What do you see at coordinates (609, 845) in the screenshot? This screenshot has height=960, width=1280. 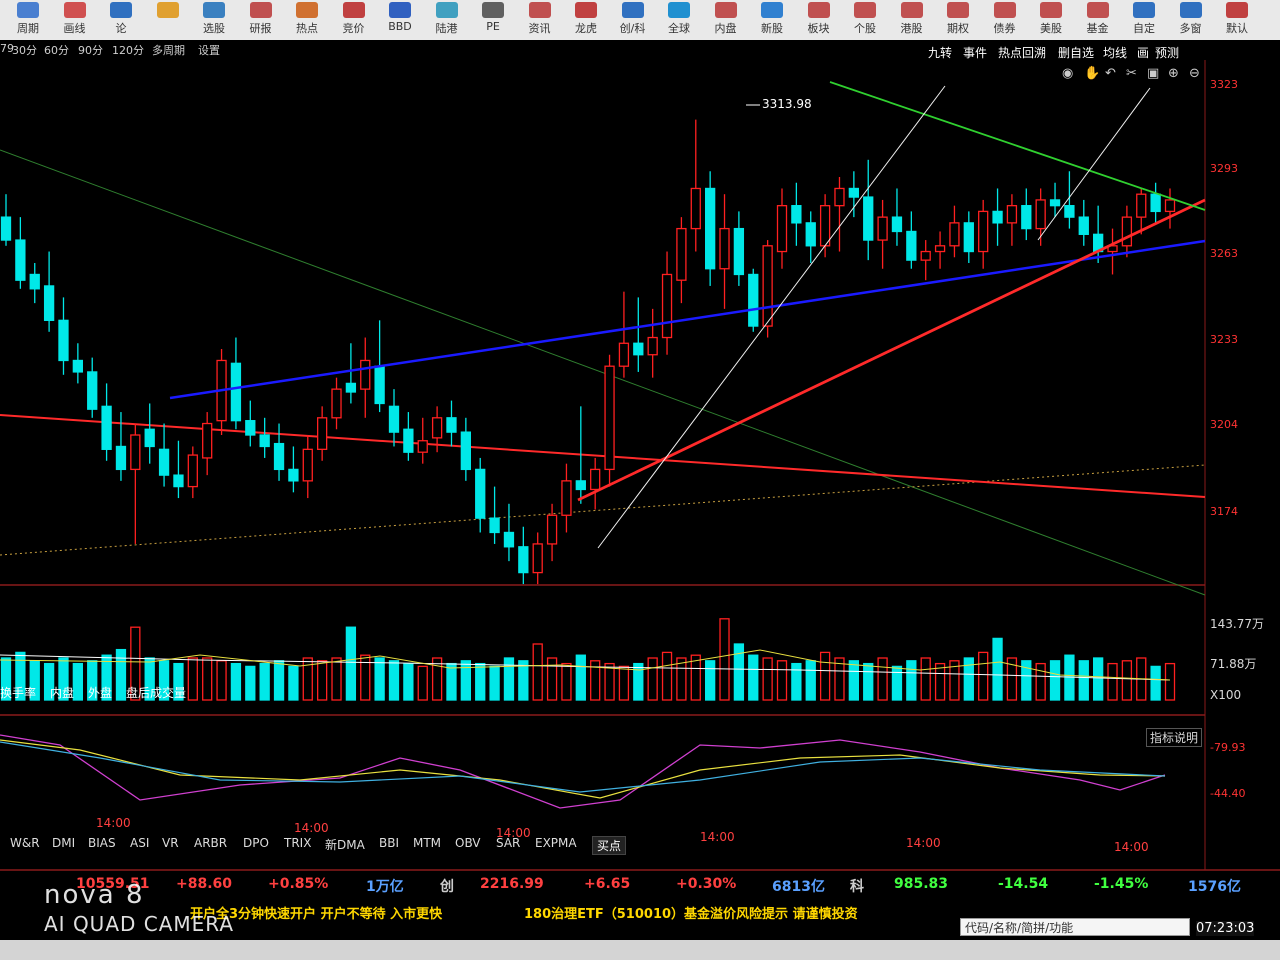 I see `indicator-tab-14: 买点` at bounding box center [609, 845].